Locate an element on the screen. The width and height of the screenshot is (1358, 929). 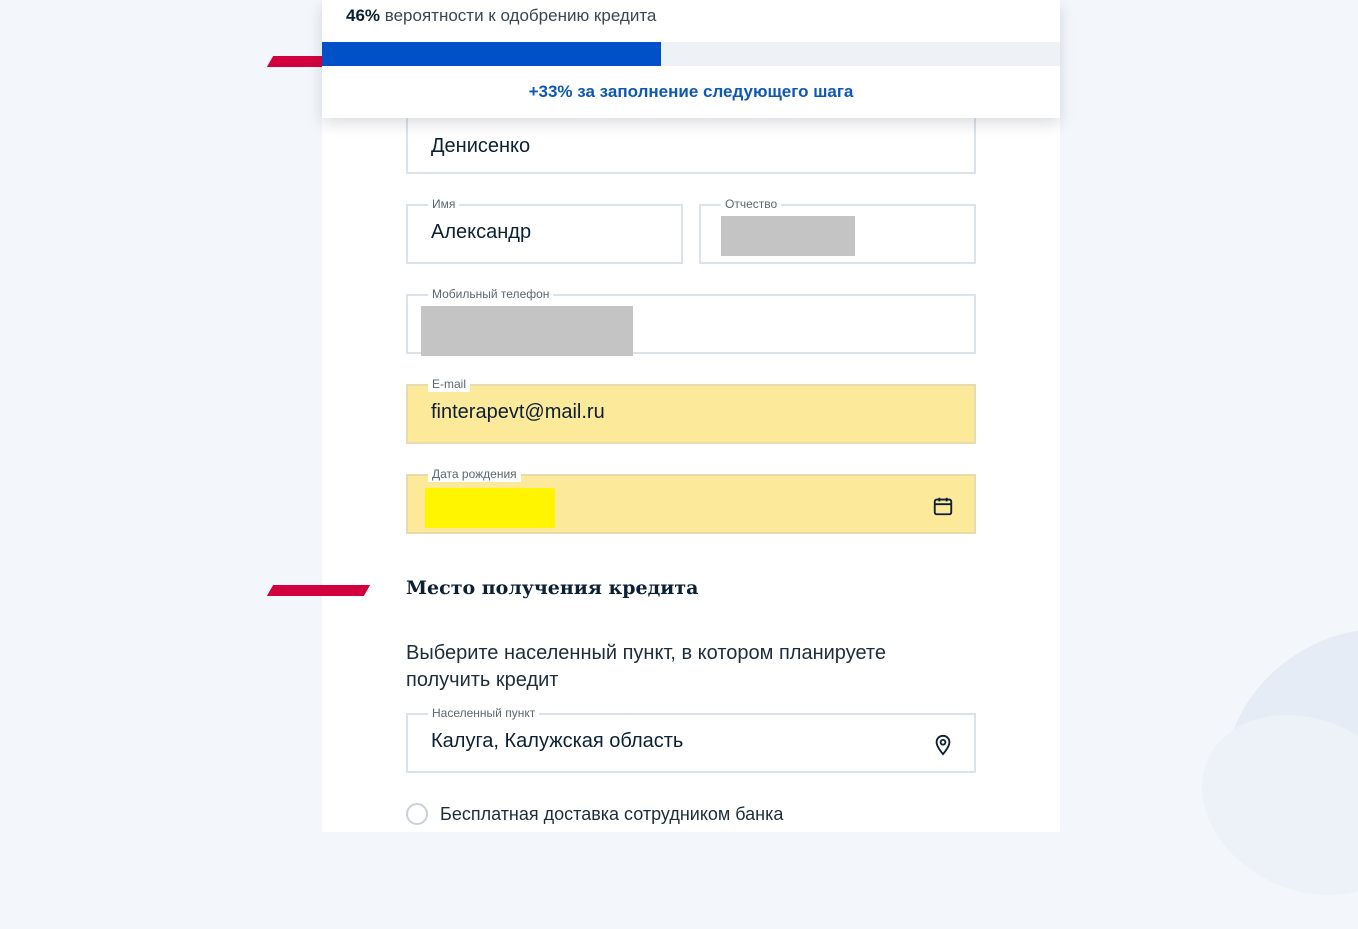
delivery-radio is located at coordinates (417, 814).